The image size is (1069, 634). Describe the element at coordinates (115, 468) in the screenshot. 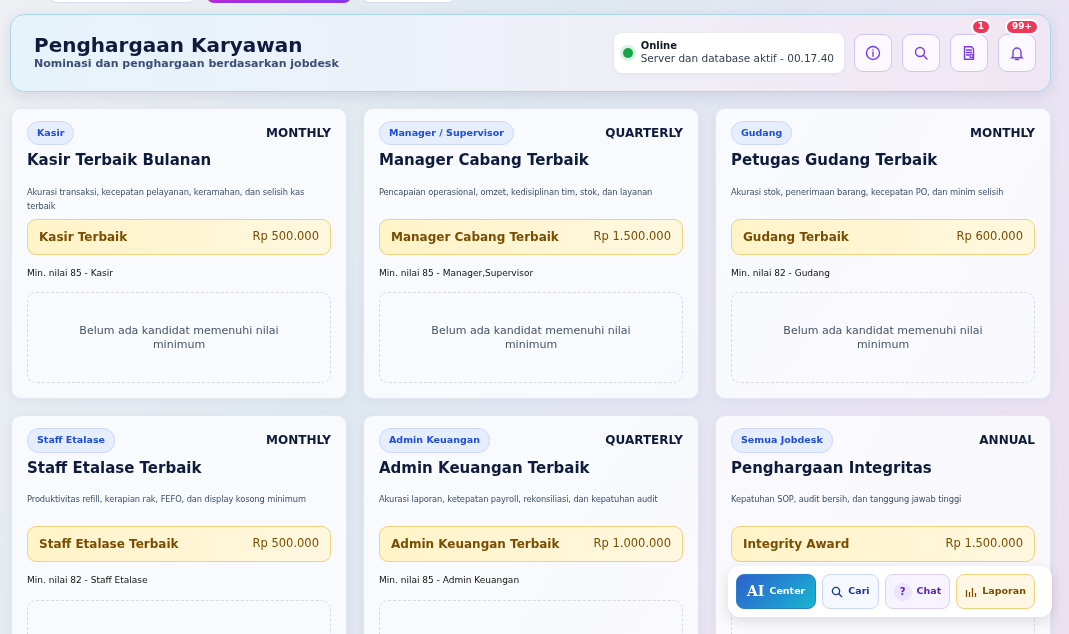

I see `award-title: Staff Etalase Terbaik` at that location.